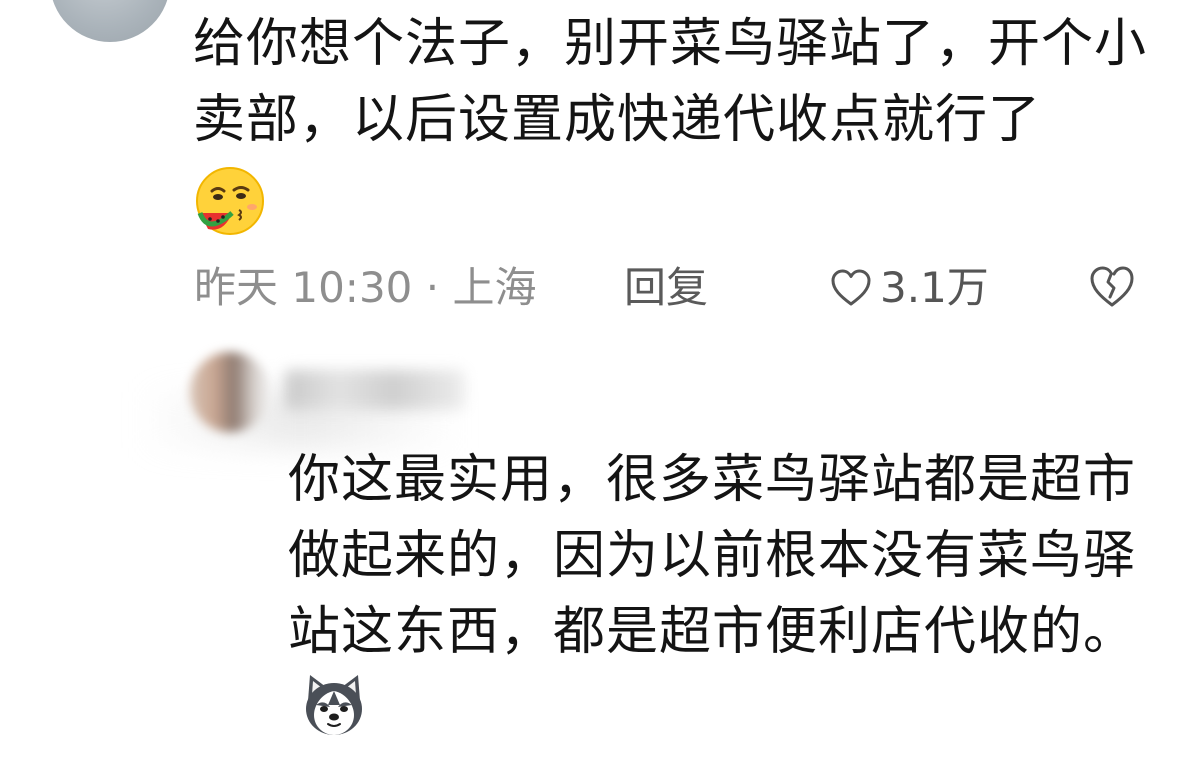  Describe the element at coordinates (851, 287) in the screenshot. I see `heart-outline-icon` at that location.